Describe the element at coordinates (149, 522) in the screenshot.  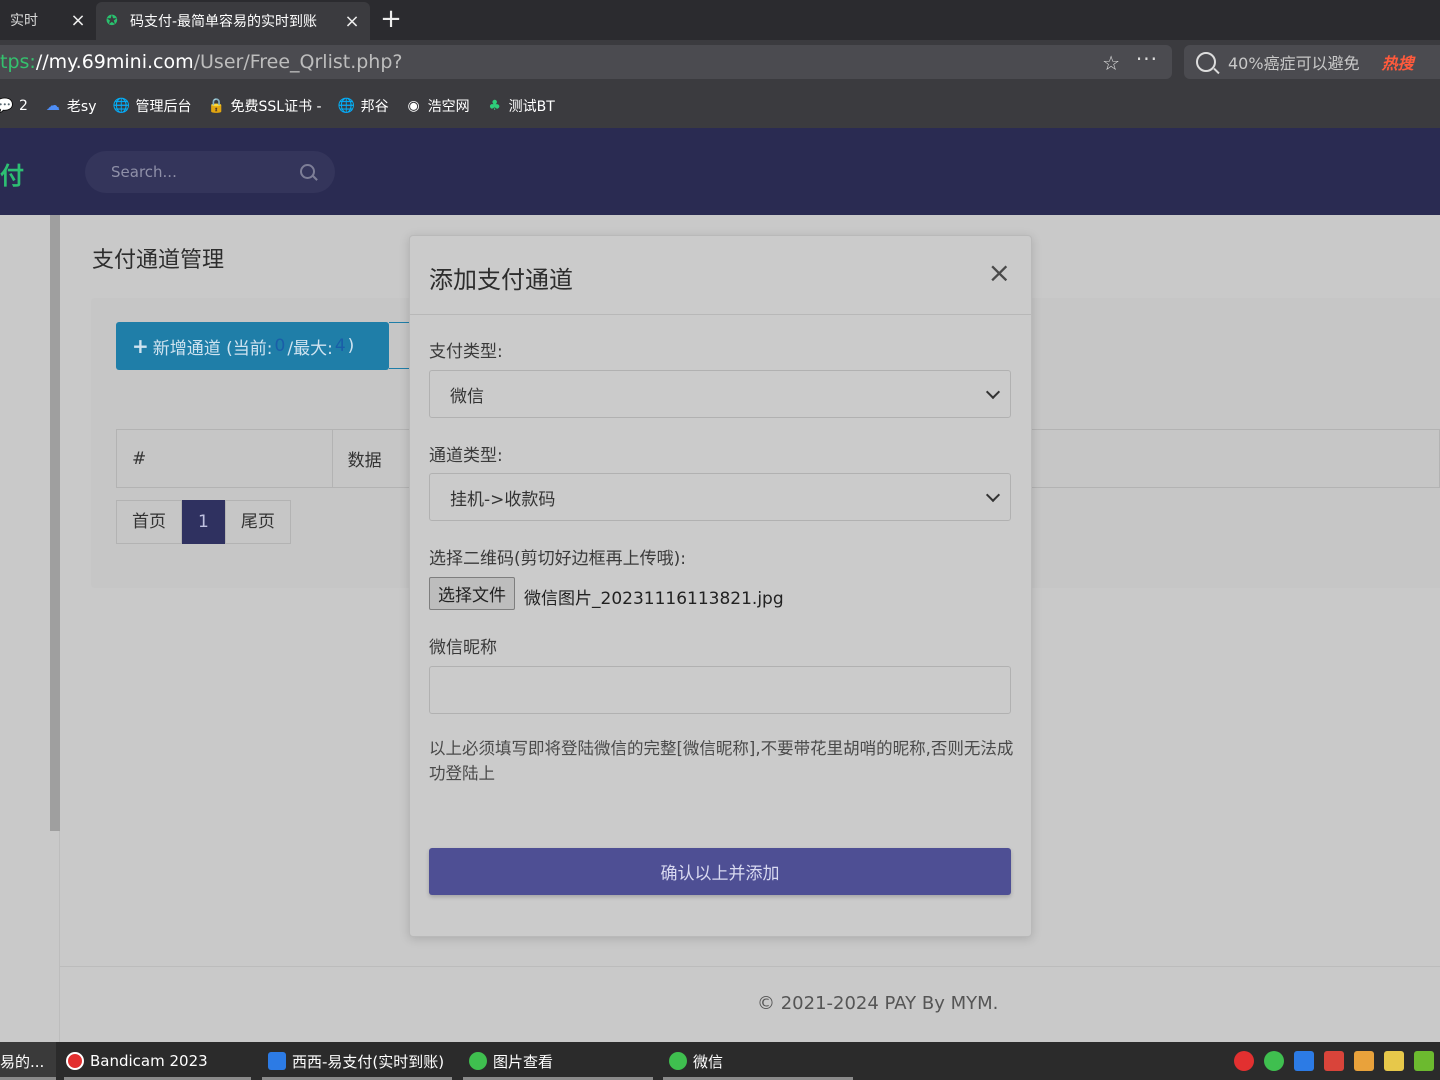
I see `first-page-link: 首页` at that location.